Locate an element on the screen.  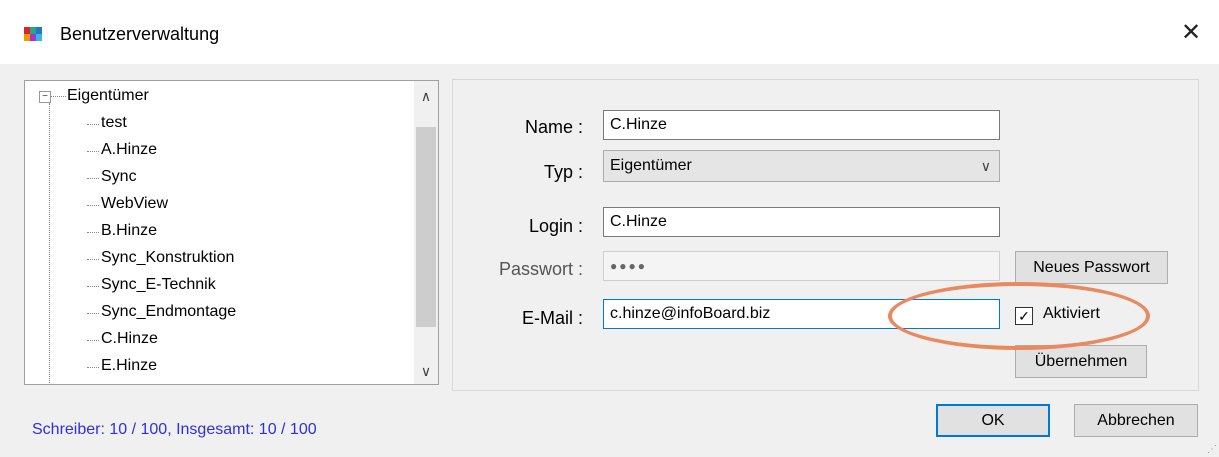
tree-item-label: Sync_Konstruktion is located at coordinates (168, 257).